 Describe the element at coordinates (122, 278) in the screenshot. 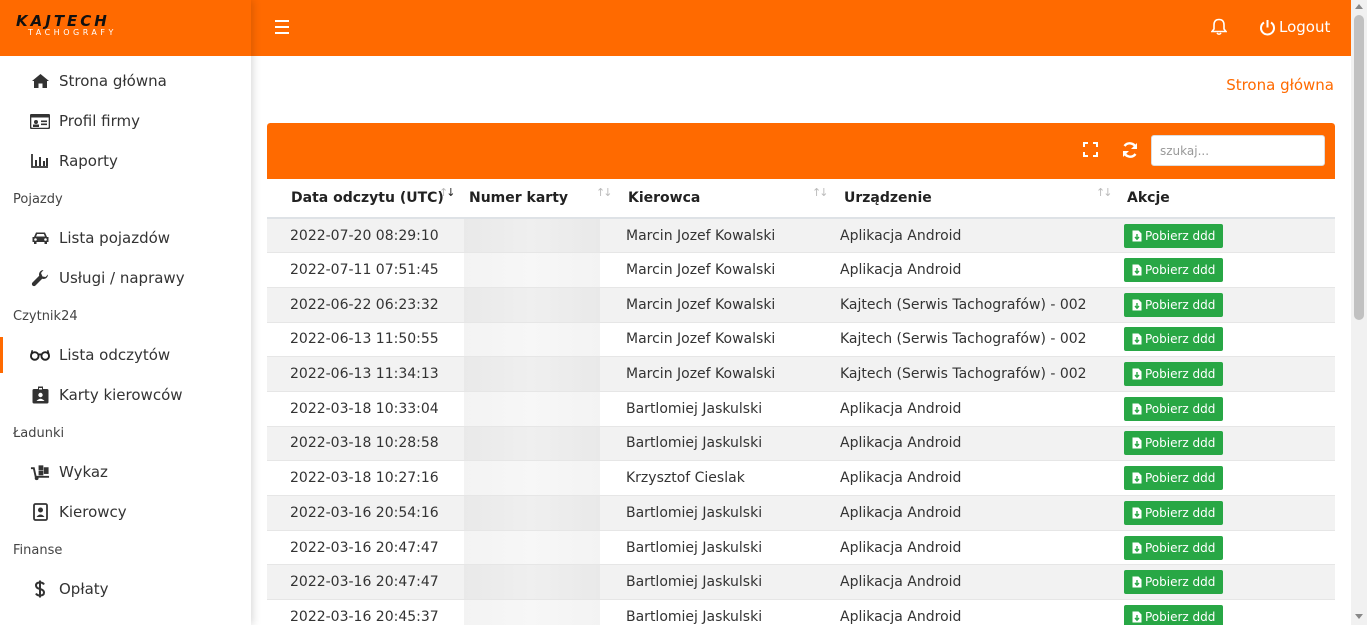

I see `sidebar-item-label: Usługi / naprawy` at that location.